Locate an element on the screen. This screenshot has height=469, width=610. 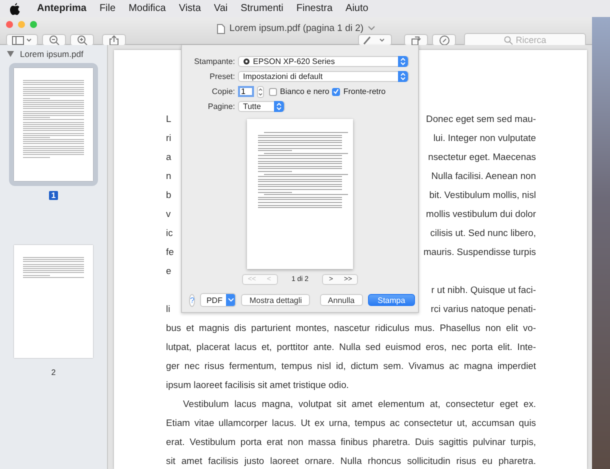
share-button is located at coordinates (114, 40).